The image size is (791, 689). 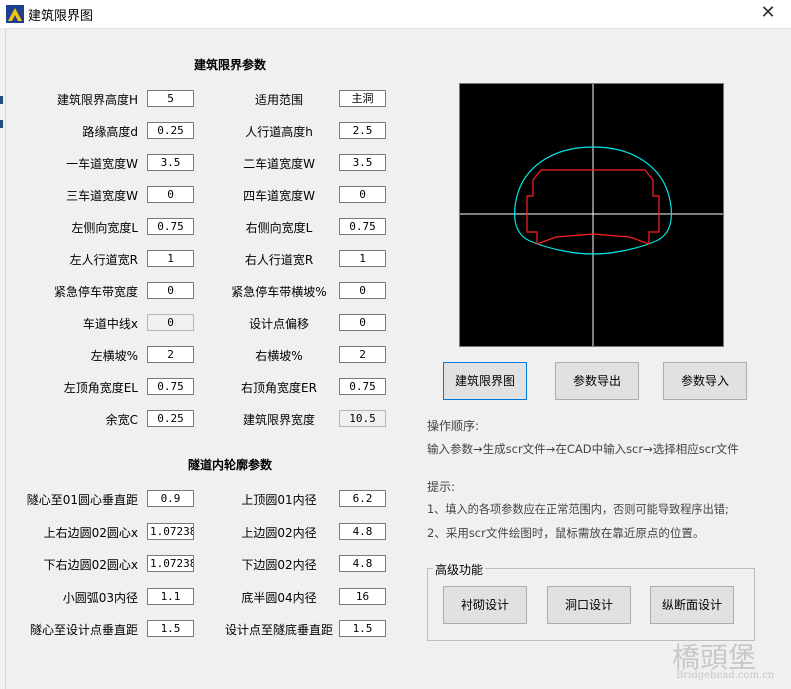 What do you see at coordinates (102, 196) in the screenshot?
I see `field-label: 三车道宽度W` at bounding box center [102, 196].